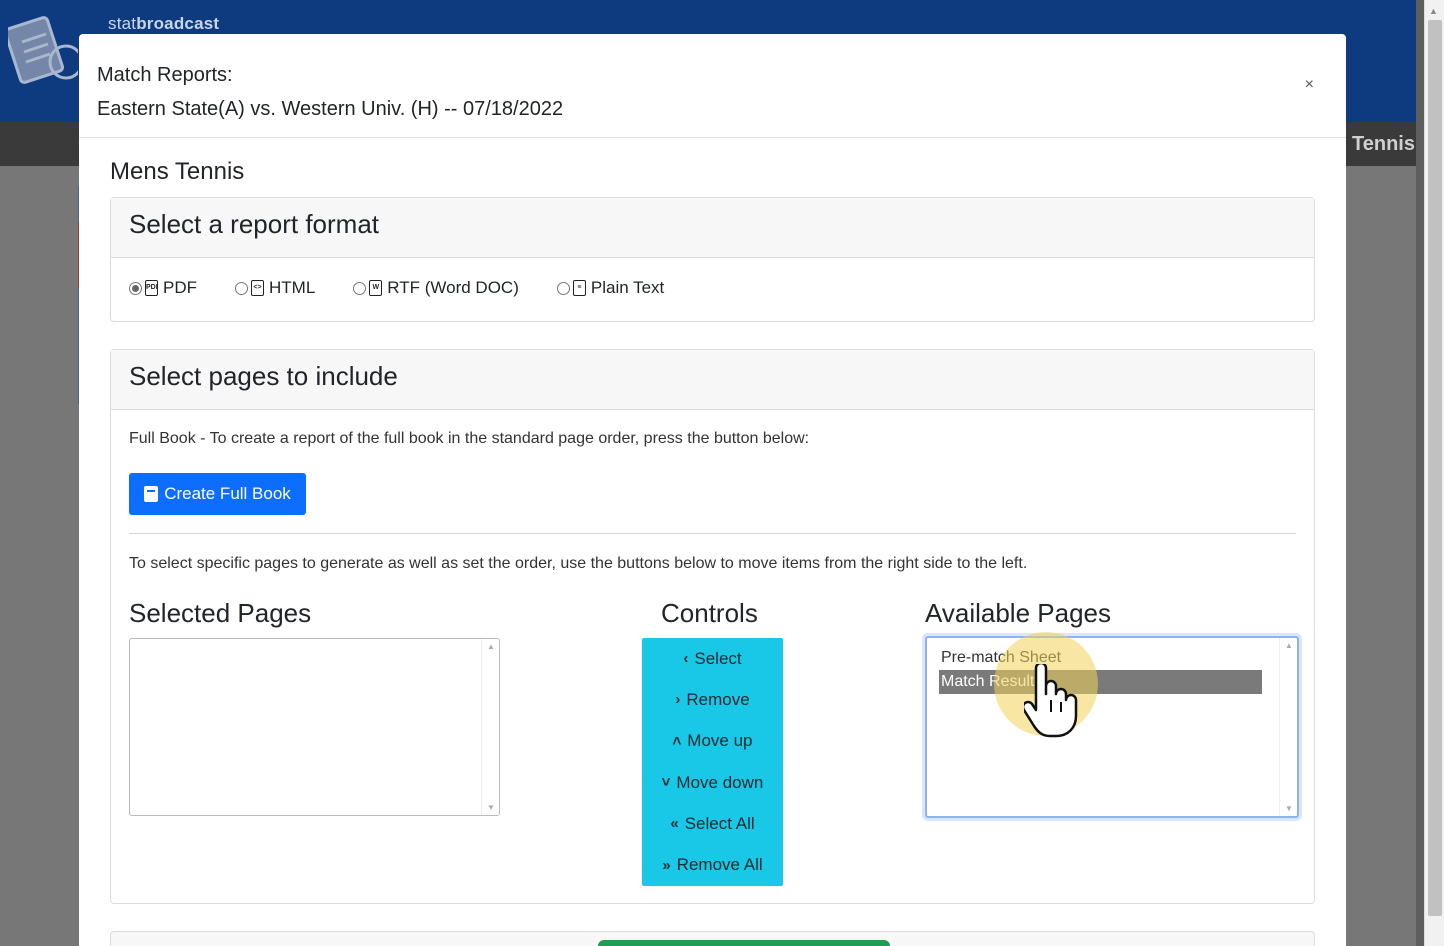 Image resolution: width=1444 pixels, height=946 pixels. I want to click on control-label: Select All, so click(719, 823).